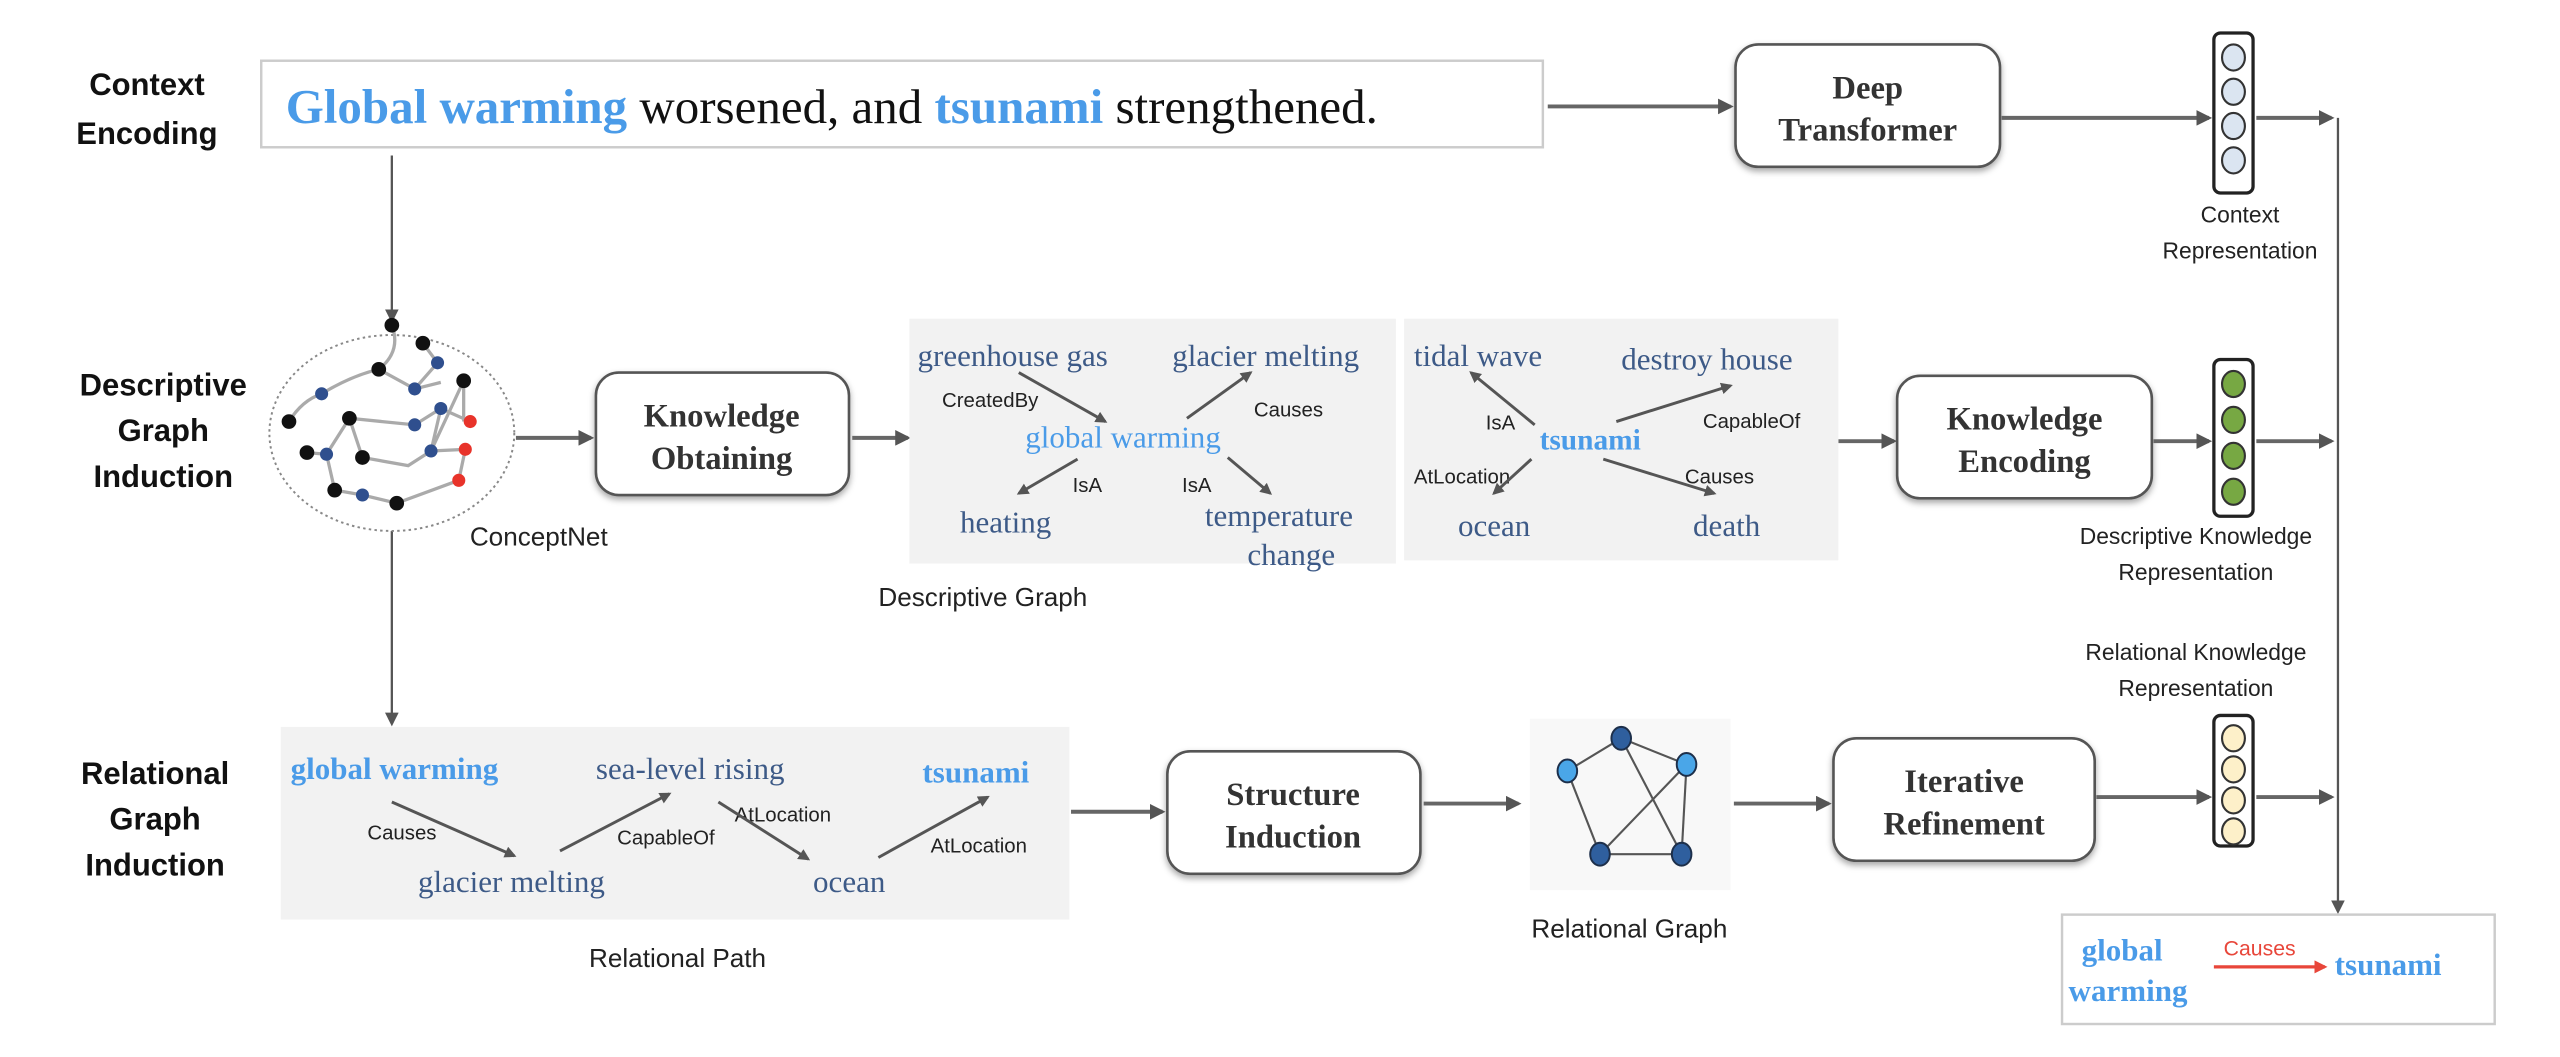 The width and height of the screenshot is (2560, 1057). Describe the element at coordinates (1005, 522) in the screenshot. I see `svg-text: heating` at that location.